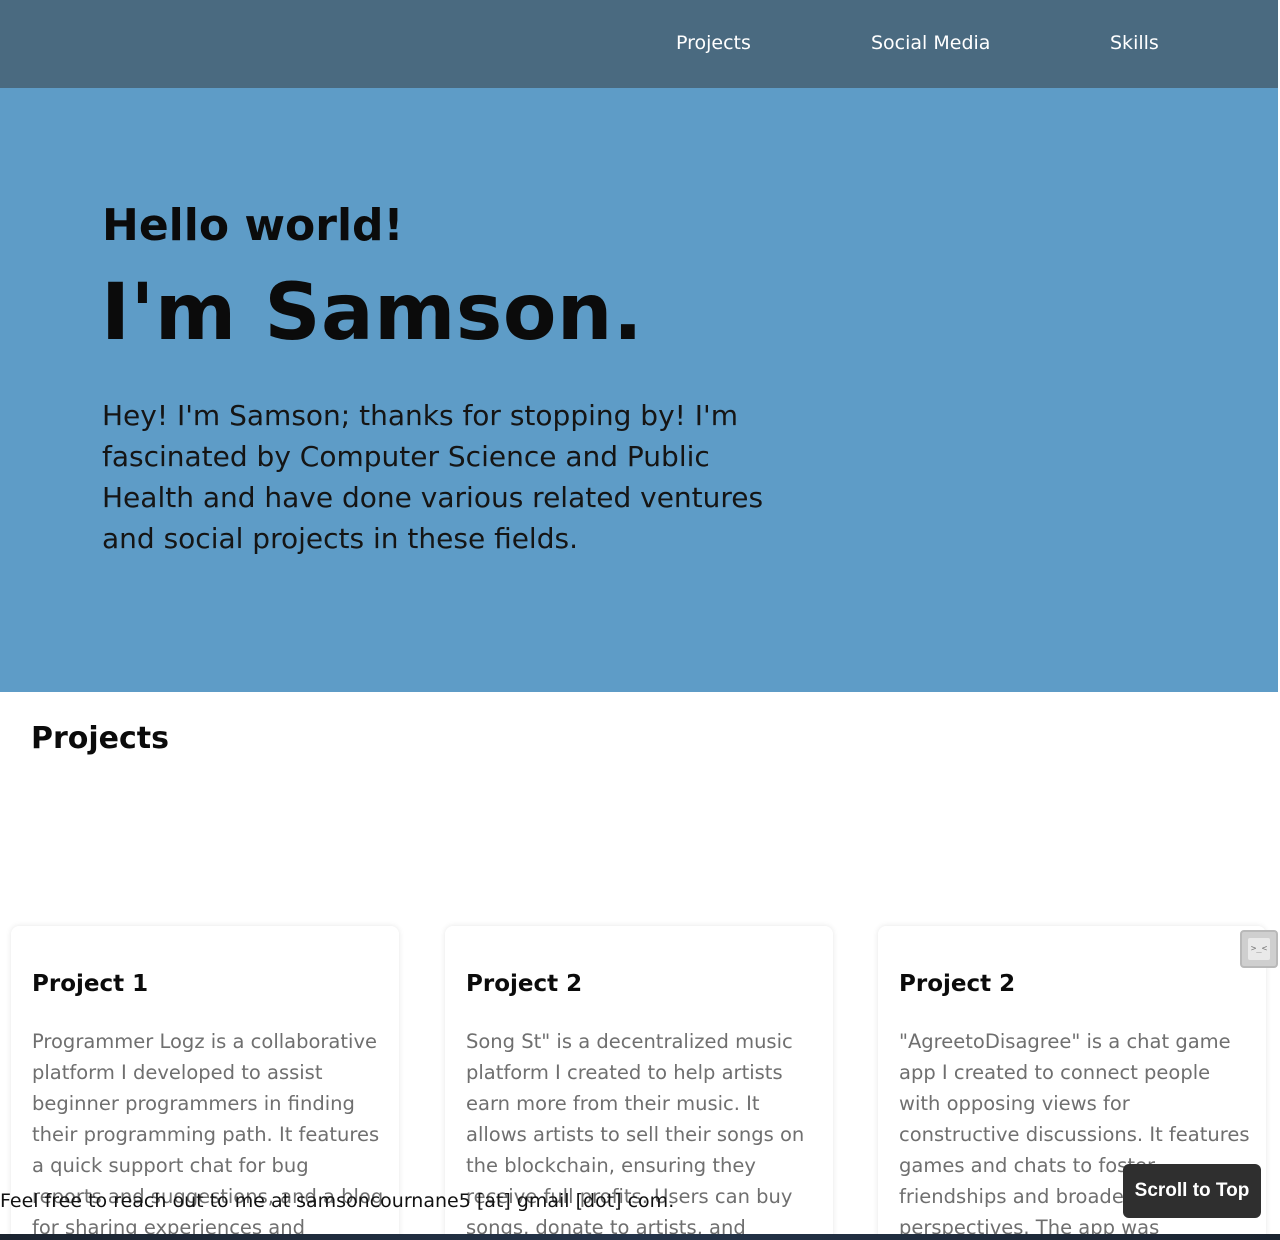 Image resolution: width=1280 pixels, height=1240 pixels. Describe the element at coordinates (90, 984) in the screenshot. I see `project-card-title: Project 1` at that location.